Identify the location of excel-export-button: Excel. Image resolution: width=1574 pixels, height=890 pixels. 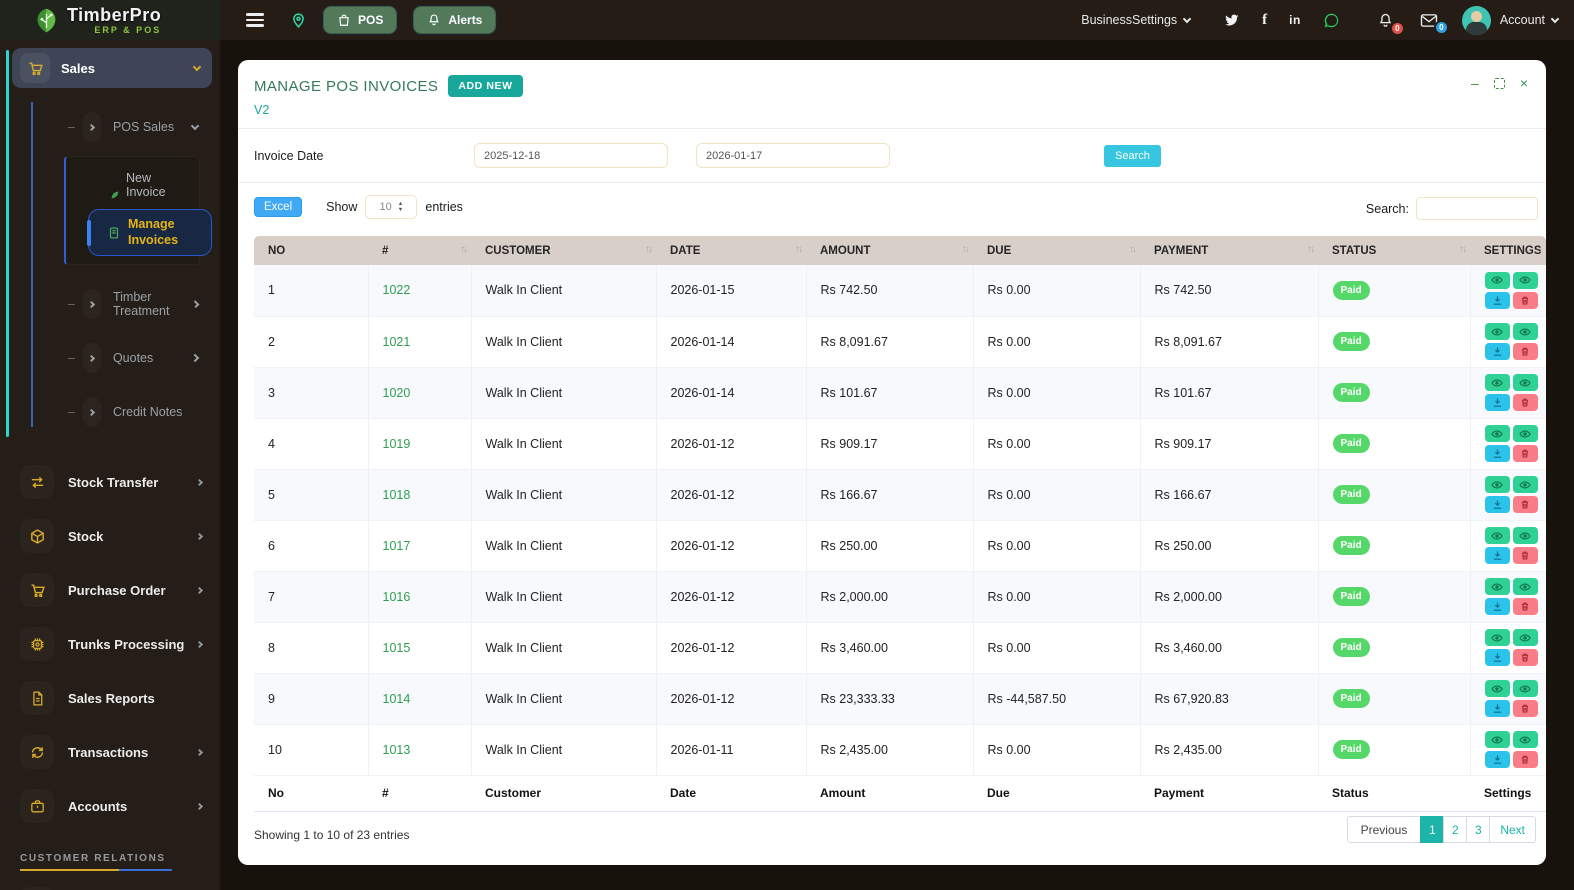
(278, 207).